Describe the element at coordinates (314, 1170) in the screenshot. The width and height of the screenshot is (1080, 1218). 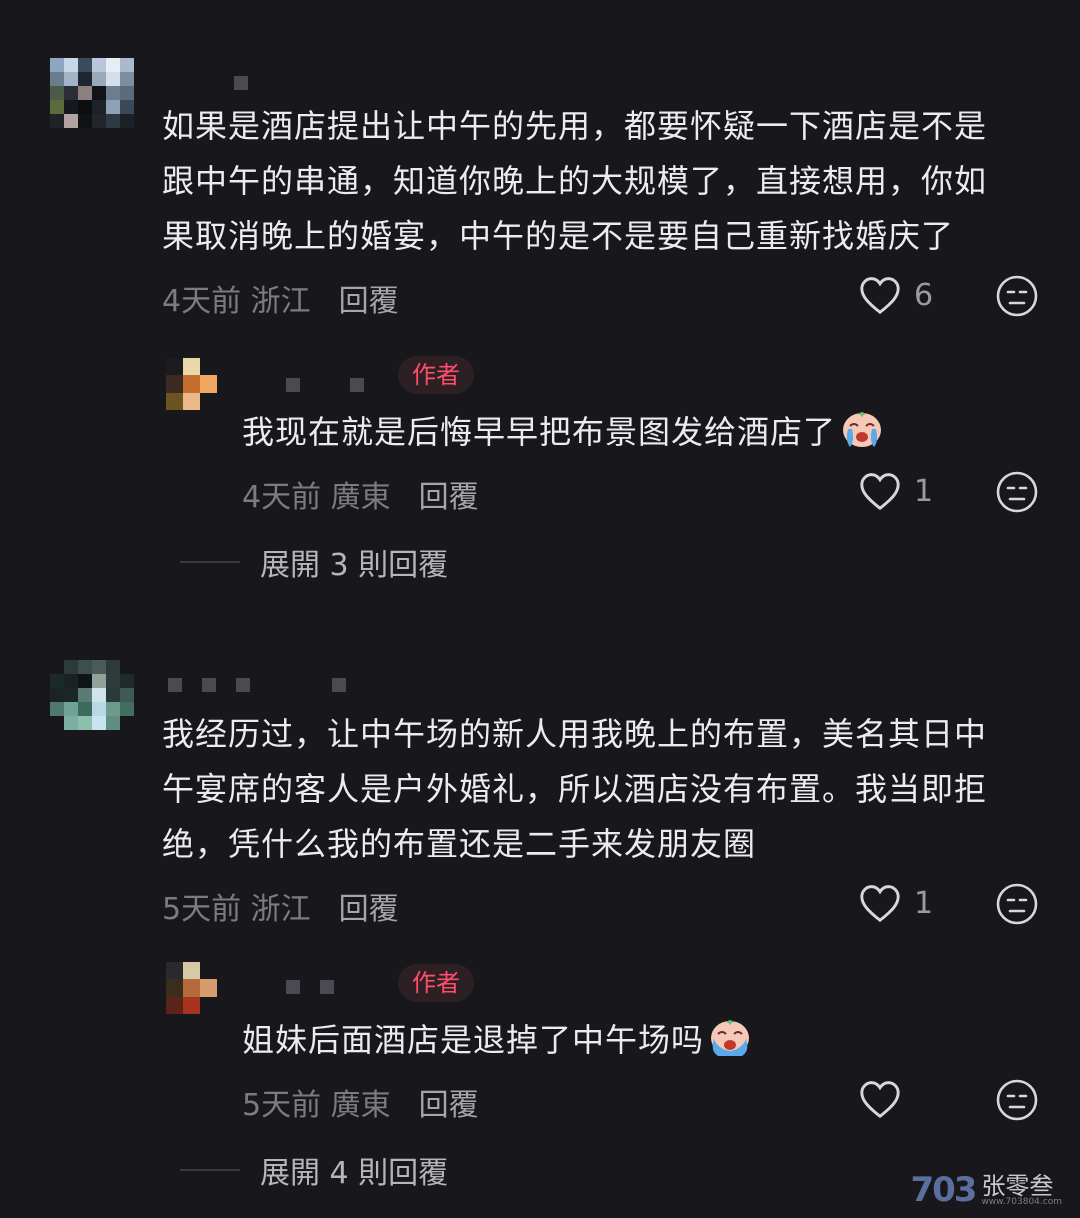
I see `expand-replies-button: 展開 4 則回覆` at that location.